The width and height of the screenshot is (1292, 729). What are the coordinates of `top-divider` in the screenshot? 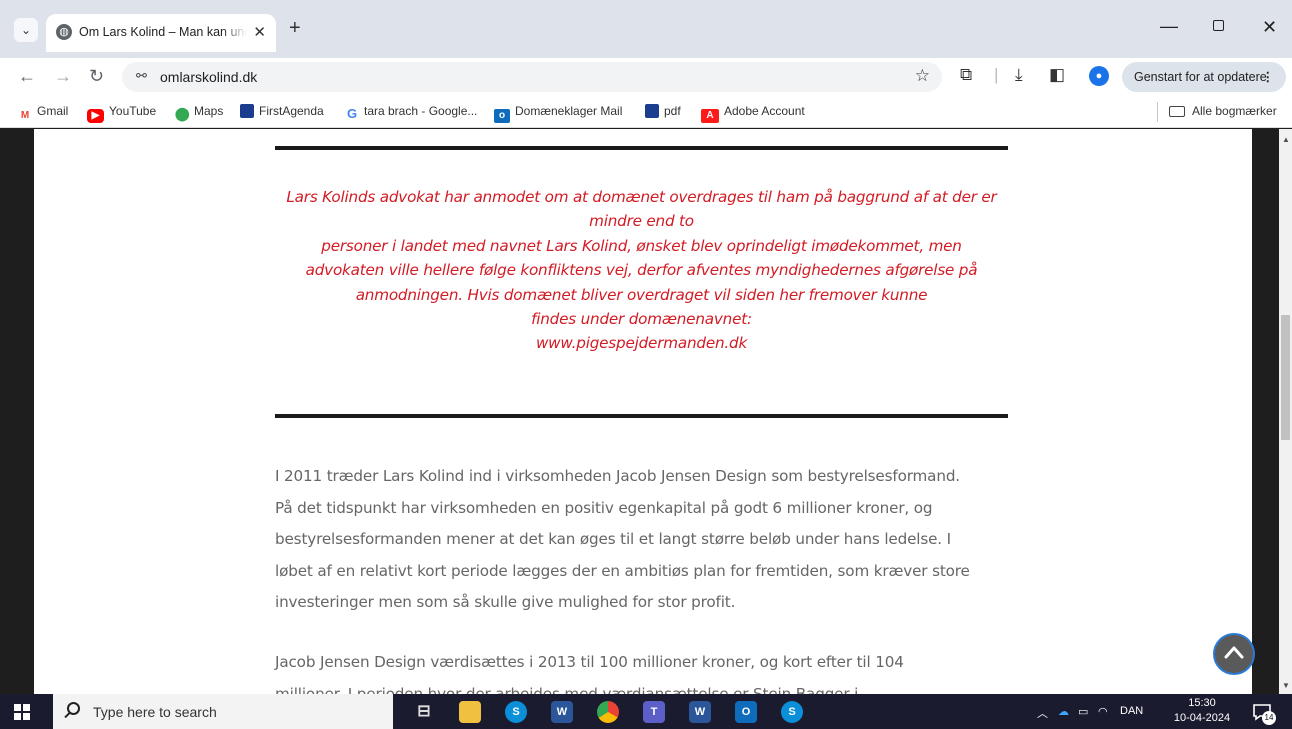 It's located at (641, 148).